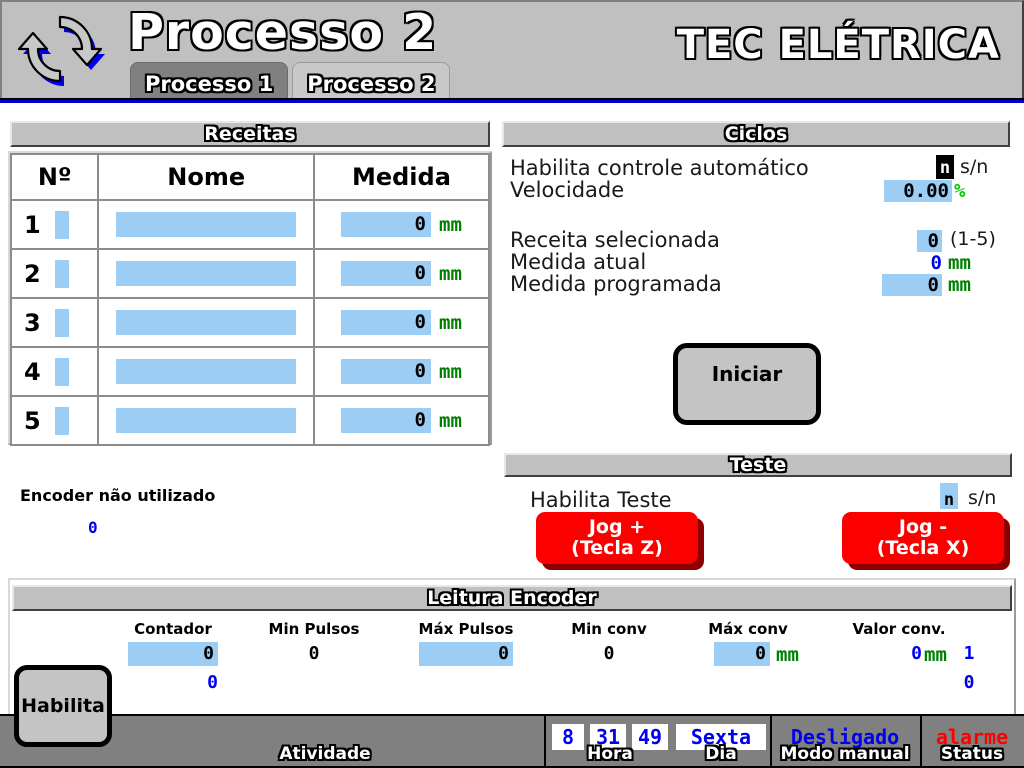  Describe the element at coordinates (721, 754) in the screenshot. I see `statusbar-dia-caption: Dia` at that location.